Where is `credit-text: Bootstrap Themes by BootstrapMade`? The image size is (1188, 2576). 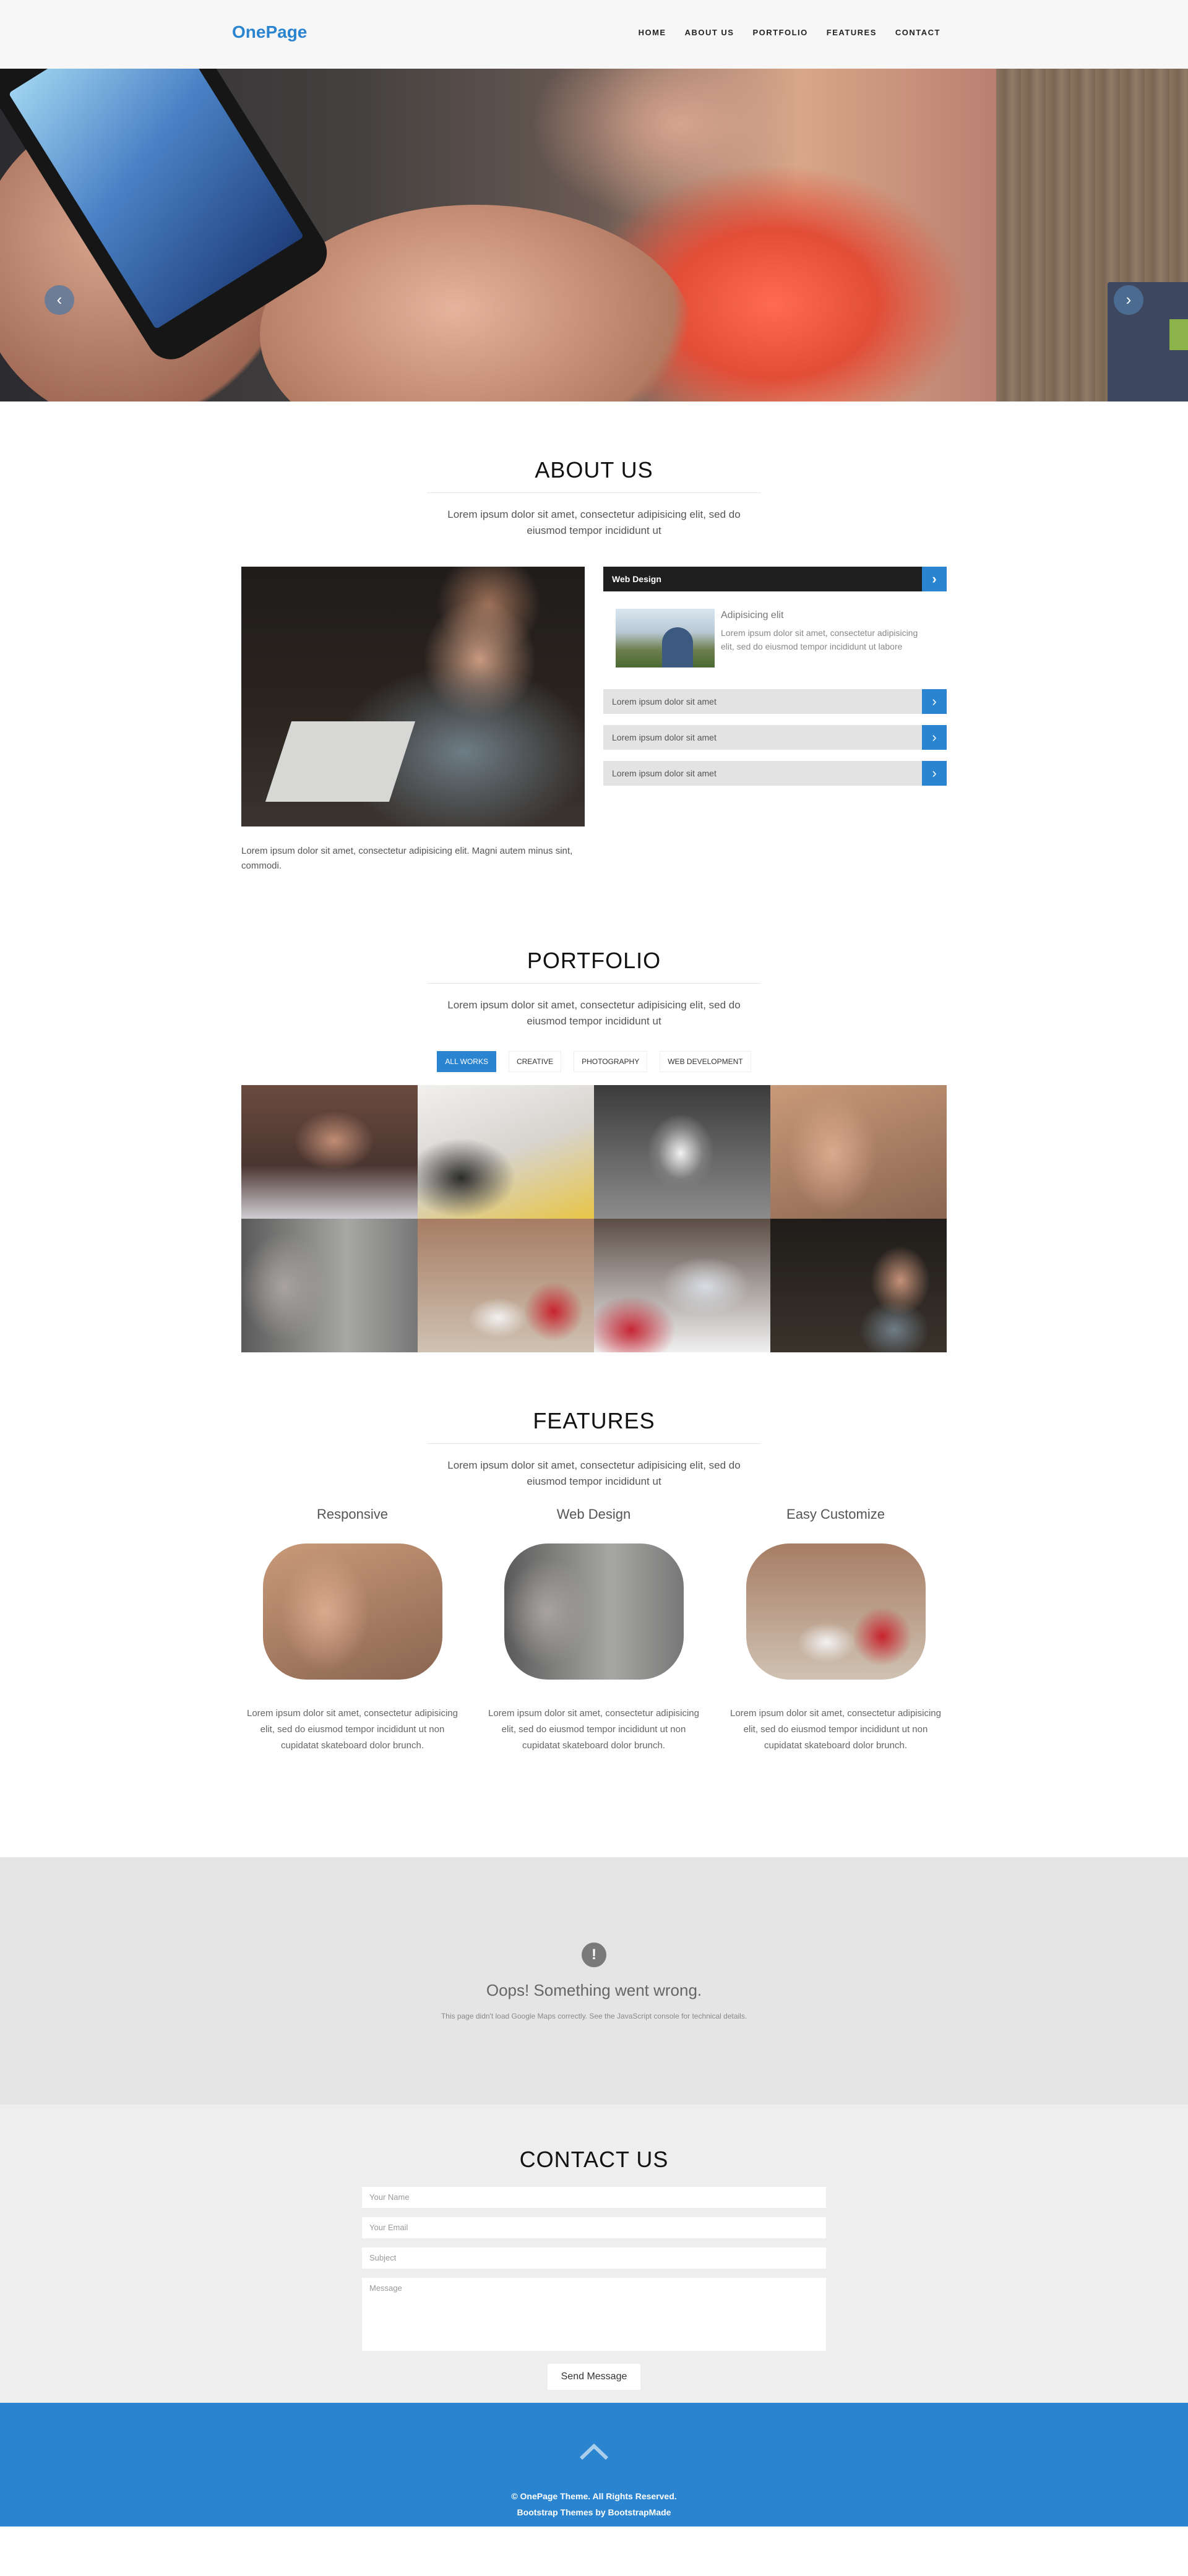 credit-text: Bootstrap Themes by BootstrapMade is located at coordinates (594, 2512).